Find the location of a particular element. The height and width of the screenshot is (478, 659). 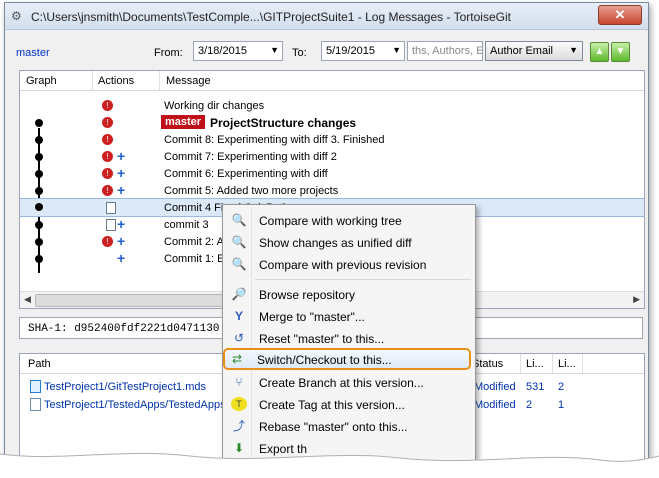

from-date-picker: 3/18/2015 ▼ is located at coordinates (238, 51).